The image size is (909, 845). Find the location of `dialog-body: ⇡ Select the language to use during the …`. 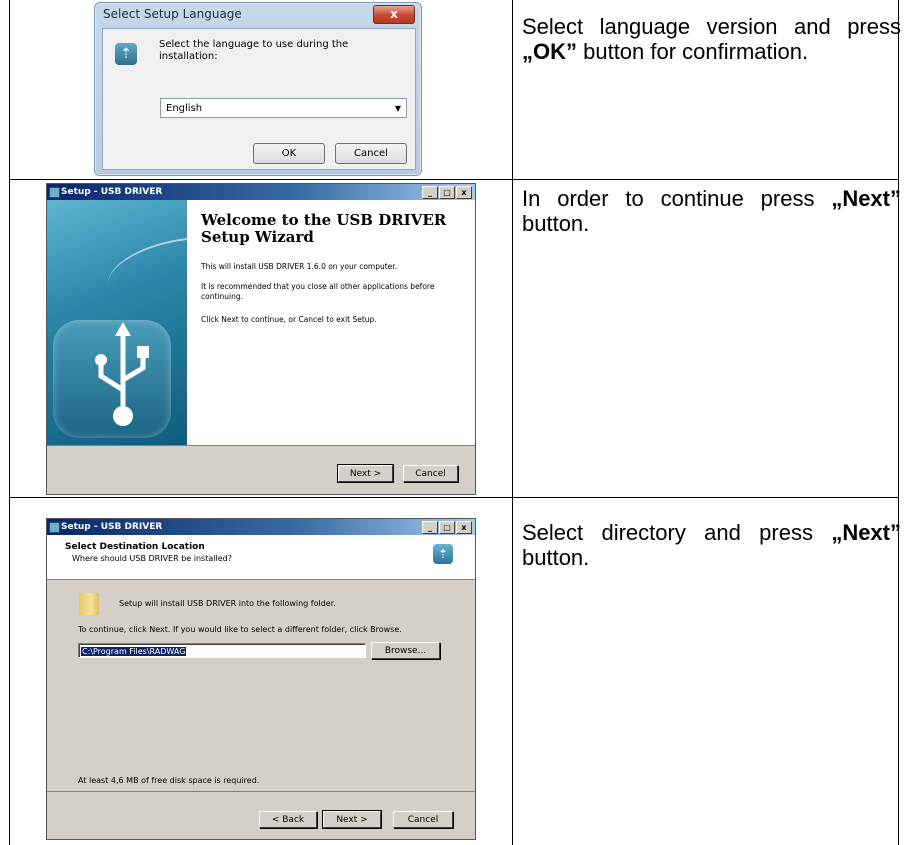

dialog-body: ⇡ Select the language to use during the … is located at coordinates (259, 99).